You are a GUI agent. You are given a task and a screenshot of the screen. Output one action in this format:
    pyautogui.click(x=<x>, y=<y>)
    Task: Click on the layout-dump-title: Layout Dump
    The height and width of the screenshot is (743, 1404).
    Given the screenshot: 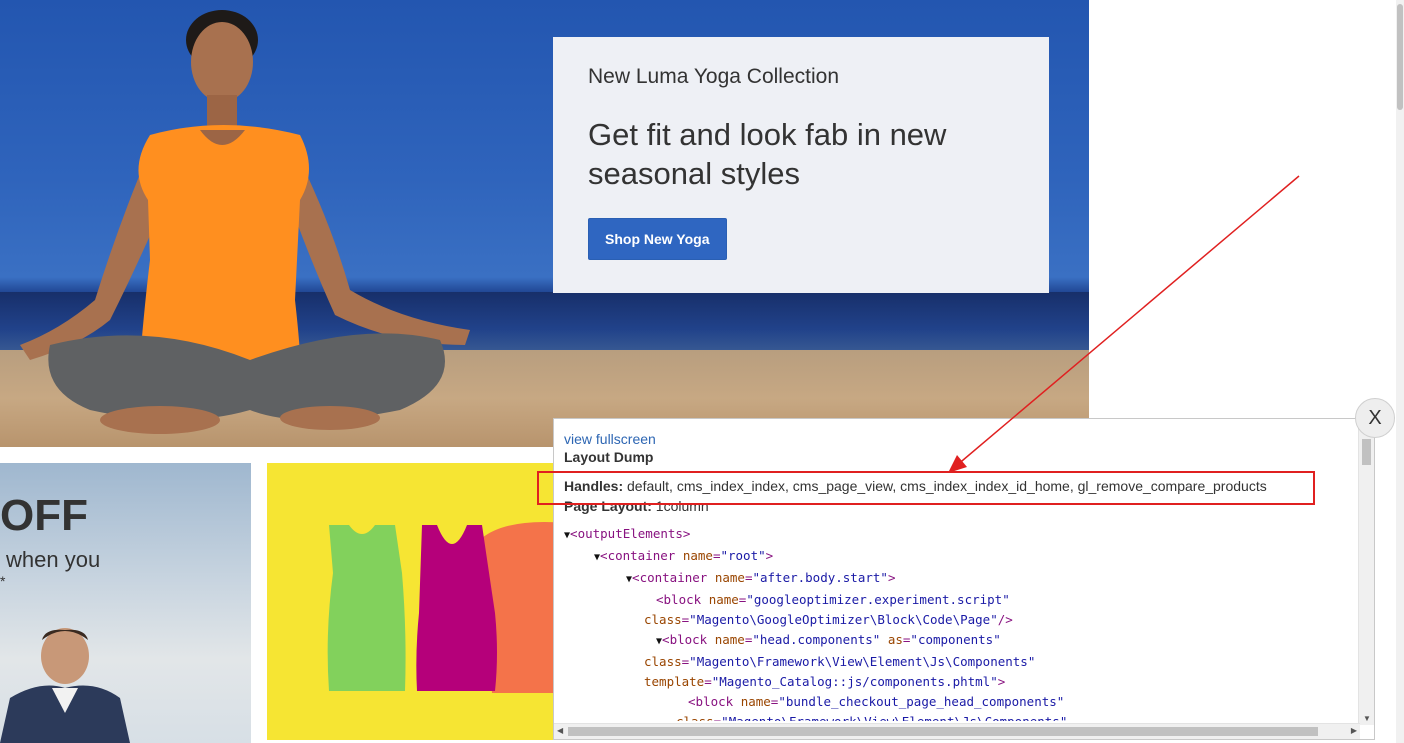 What is the action you would take?
    pyautogui.click(x=609, y=457)
    